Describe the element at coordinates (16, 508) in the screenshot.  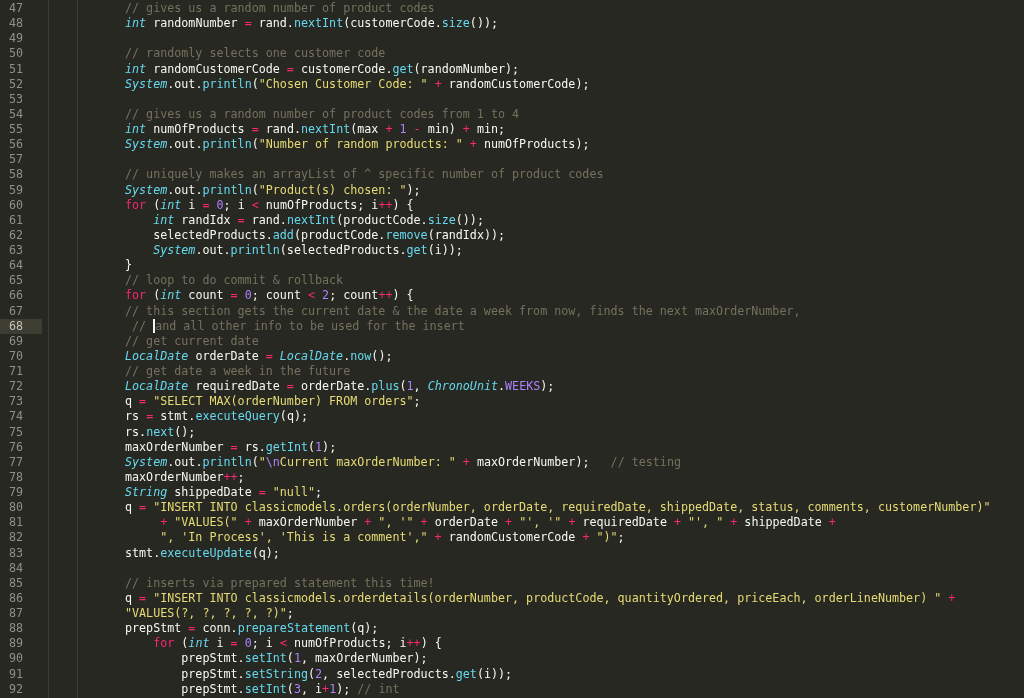
I see `line-number: 80` at that location.